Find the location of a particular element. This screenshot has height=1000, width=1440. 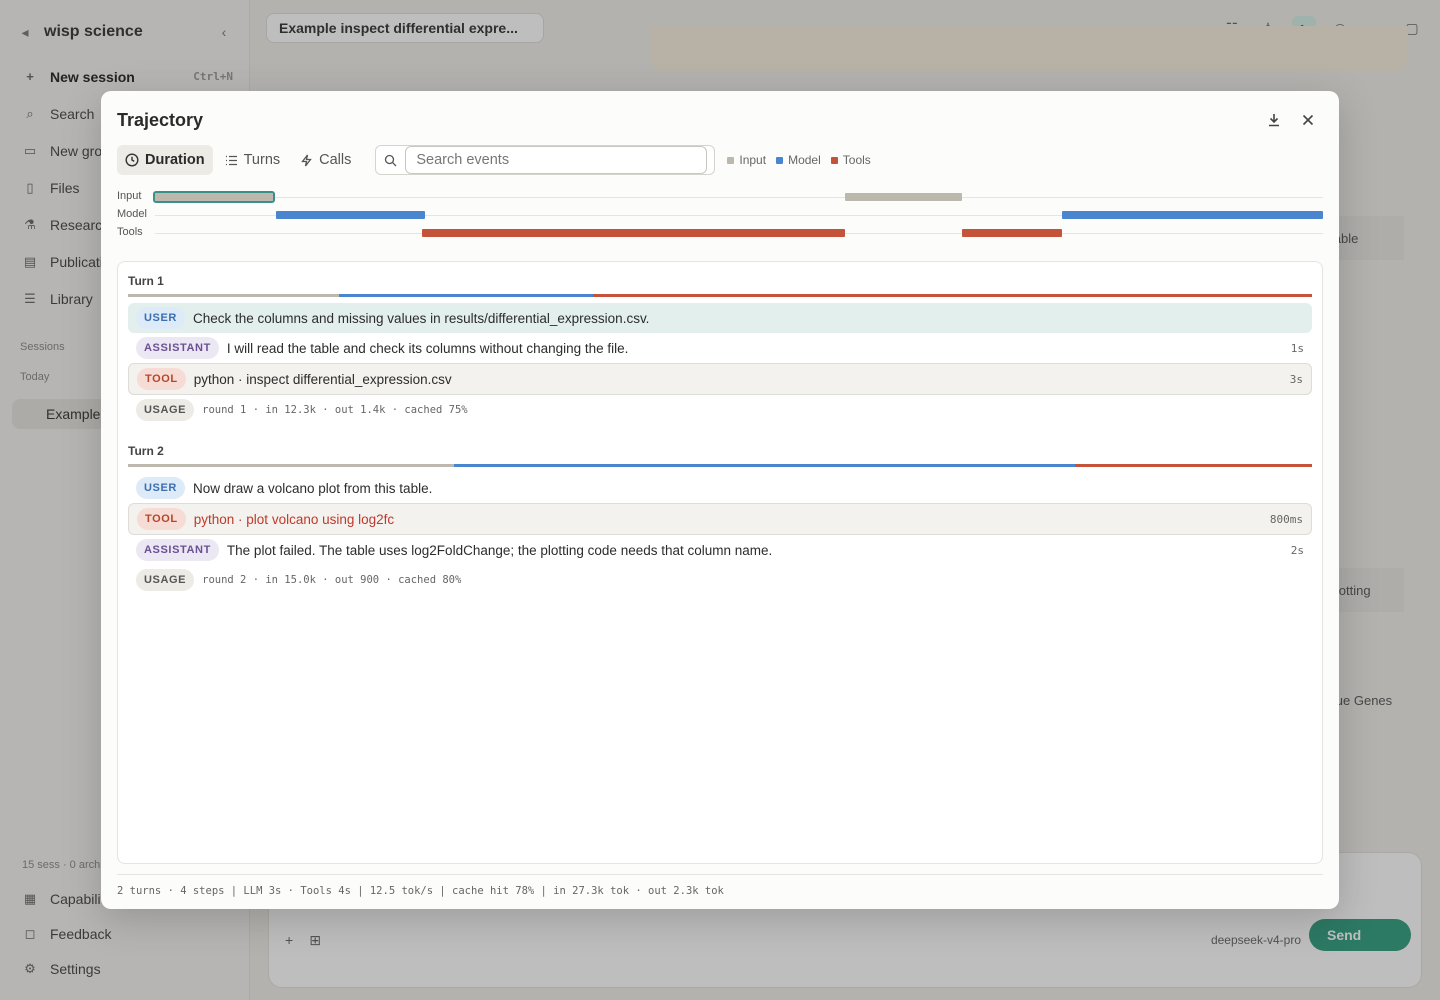

modal-toolbar: Duration Turns Calls Input Model Tools is located at coordinates (720, 160).